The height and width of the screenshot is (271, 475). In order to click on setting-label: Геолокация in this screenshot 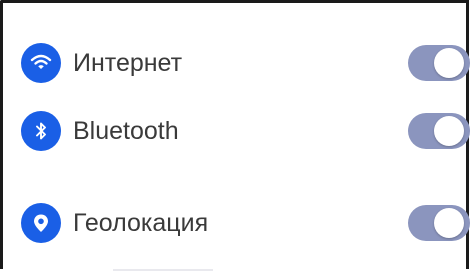, I will do `click(141, 223)`.